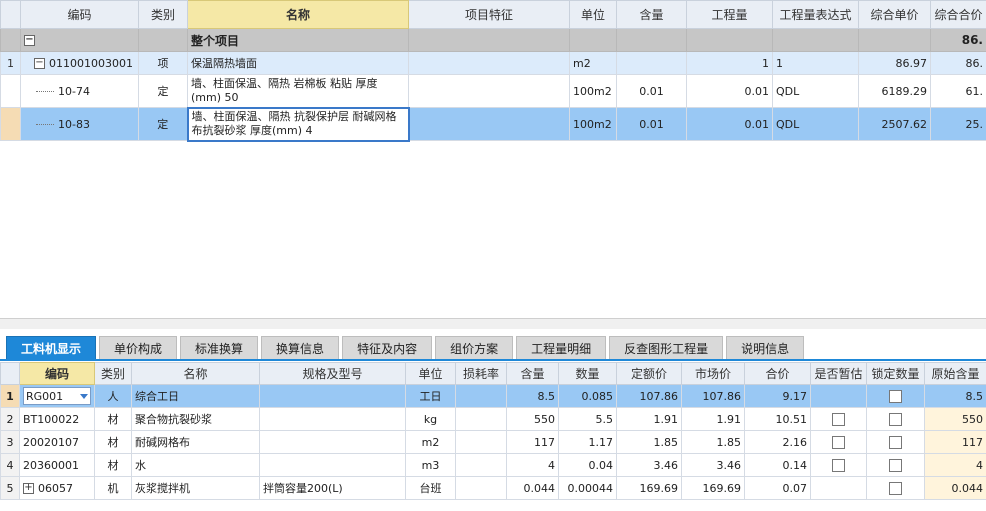 The width and height of the screenshot is (986, 511). Describe the element at coordinates (79, 91) in the screenshot. I see `quota-code-cell: 10-74` at that location.